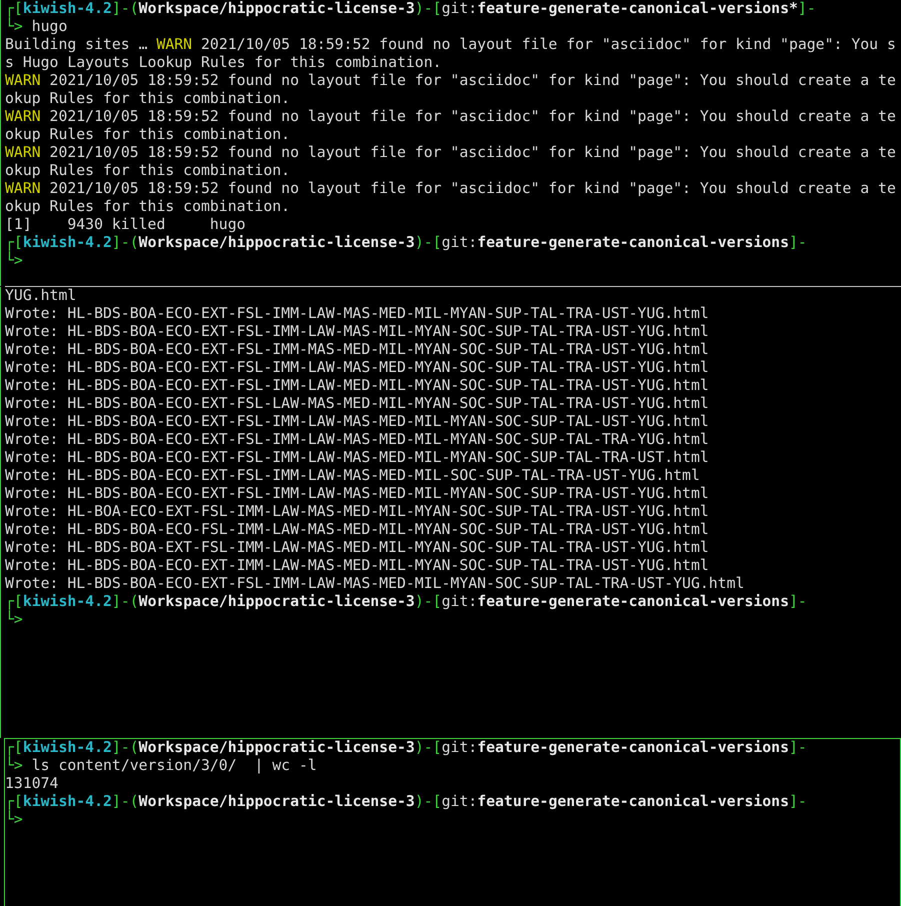 This screenshot has width=901, height=906. Describe the element at coordinates (410, 8) in the screenshot. I see `terminal-line: ┌[kiwish-4.2]-(Workspace/hippocratic-license-3)-[git:feature-generate-canonical-versions*]-` at that location.